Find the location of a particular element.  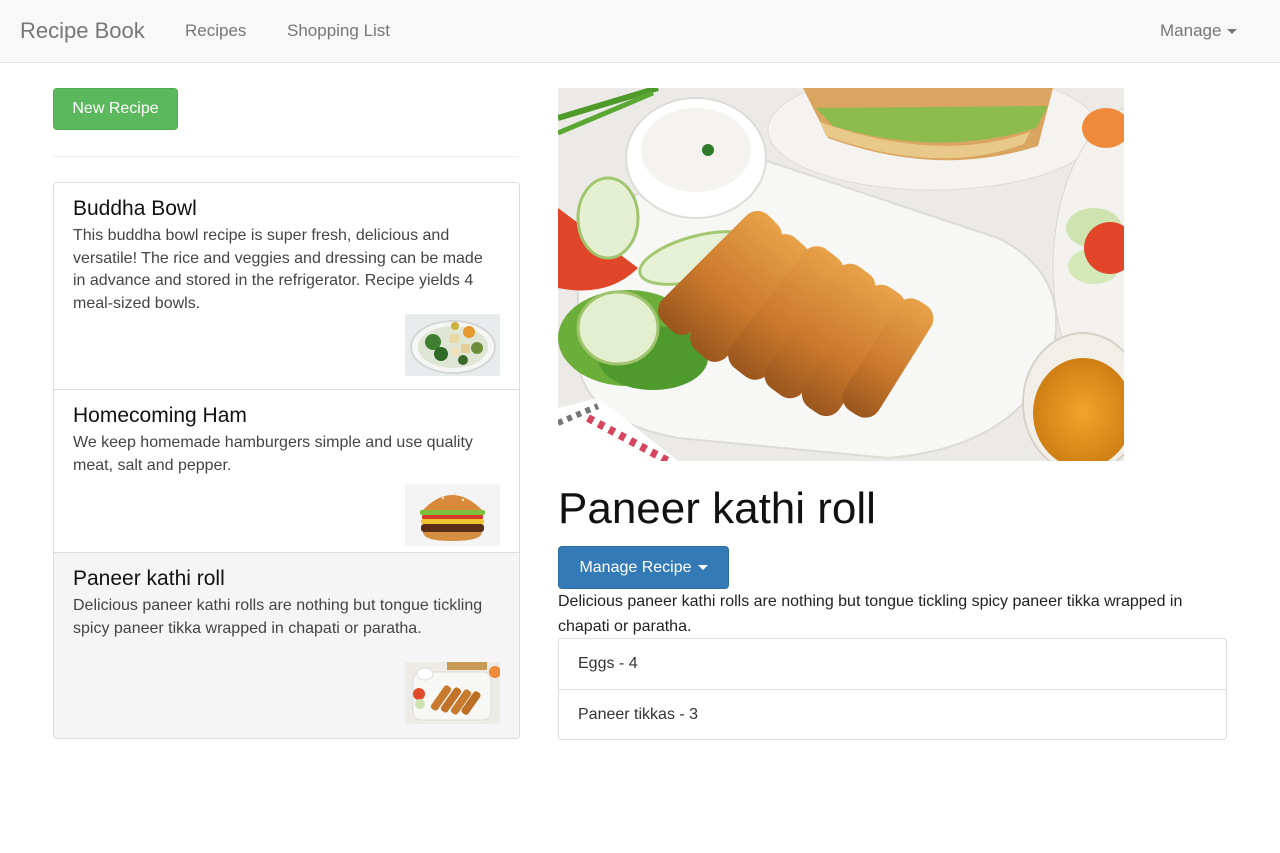

nav-shopping-list-link: Shopping List is located at coordinates (338, 31).